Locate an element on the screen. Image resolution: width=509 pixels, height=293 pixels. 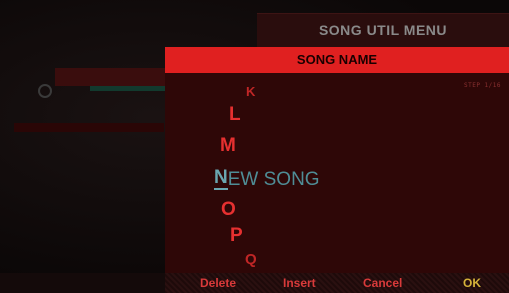
dialog-title: SONG NAME is located at coordinates (337, 59).